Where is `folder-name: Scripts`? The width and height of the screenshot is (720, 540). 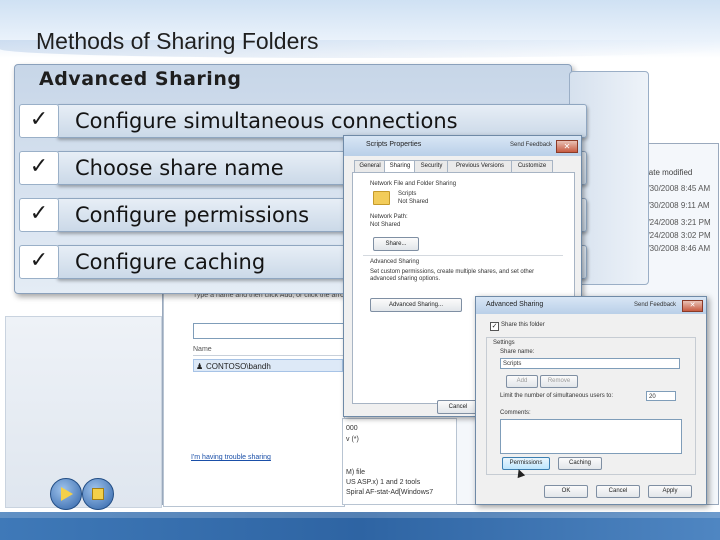 folder-name: Scripts is located at coordinates (407, 194).